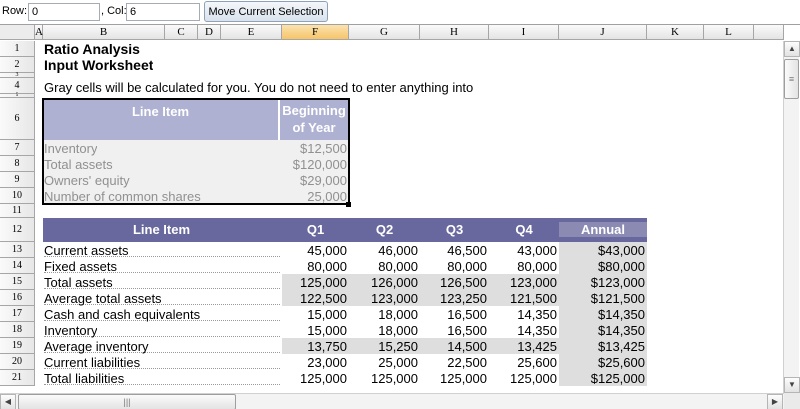 Image resolution: width=800 pixels, height=409 pixels. Describe the element at coordinates (17, 164) in the screenshot. I see `row-header-8: 8` at that location.